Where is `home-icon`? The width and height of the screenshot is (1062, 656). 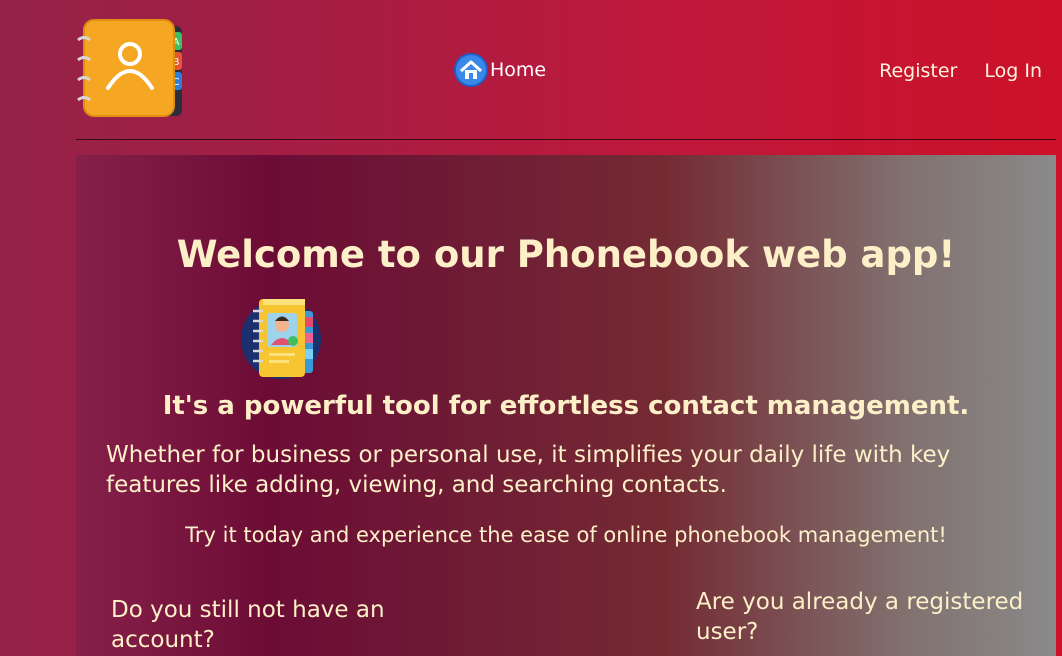 home-icon is located at coordinates (471, 70).